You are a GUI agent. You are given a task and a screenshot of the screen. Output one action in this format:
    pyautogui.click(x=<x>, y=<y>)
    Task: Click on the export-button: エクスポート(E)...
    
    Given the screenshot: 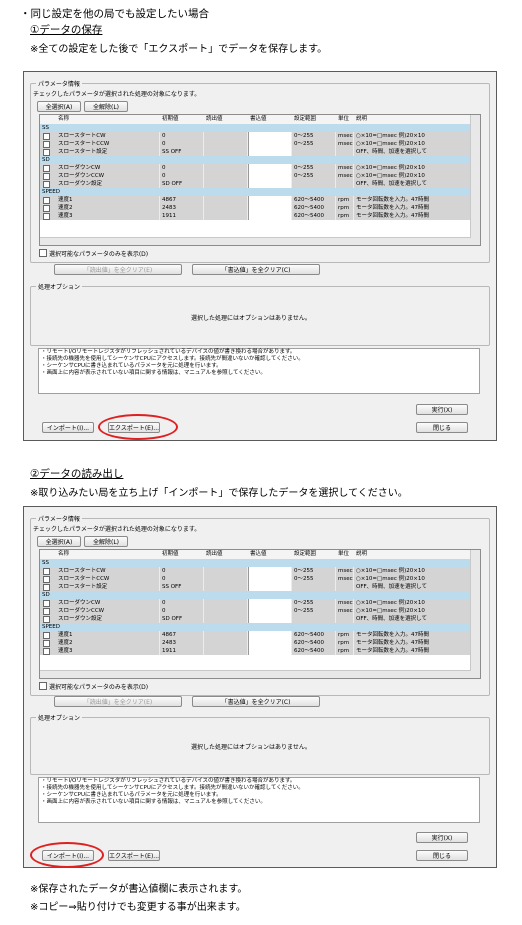 What is the action you would take?
    pyautogui.click(x=134, y=855)
    